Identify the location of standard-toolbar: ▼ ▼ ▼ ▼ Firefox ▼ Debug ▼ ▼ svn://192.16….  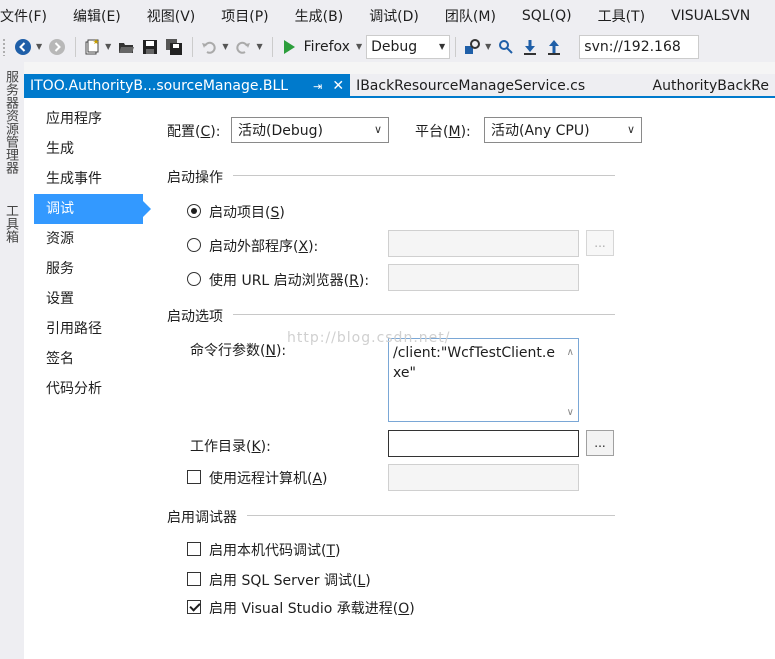
(387, 46).